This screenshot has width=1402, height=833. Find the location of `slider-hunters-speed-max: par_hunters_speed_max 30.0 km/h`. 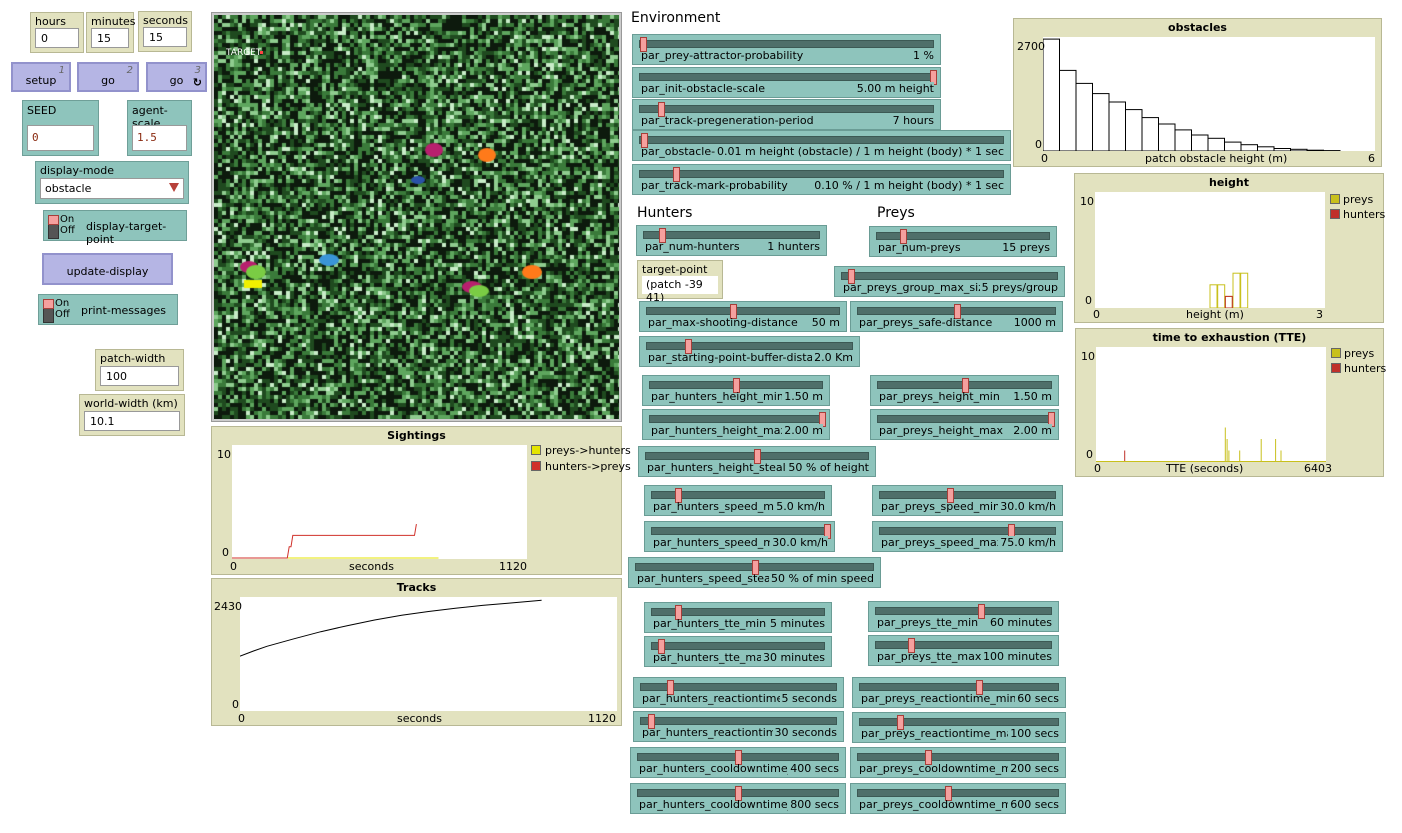

slider-hunters-speed-max: par_hunters_speed_max 30.0 km/h is located at coordinates (739, 536).